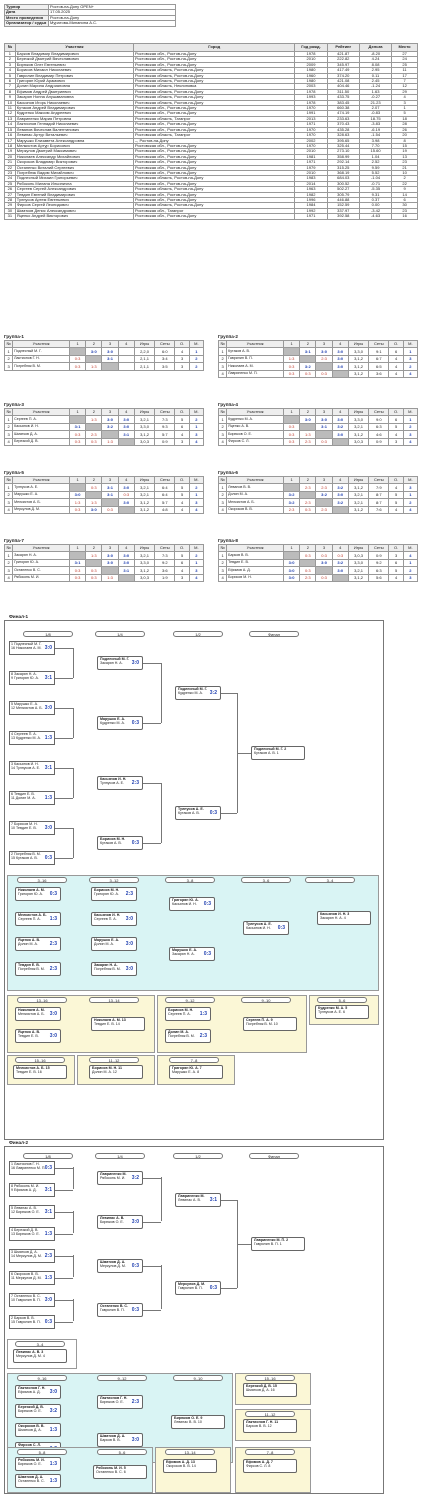  Describe the element at coordinates (255, 434) in the screenshot. I see `player-name: Бирюков О. Е.` at that location.